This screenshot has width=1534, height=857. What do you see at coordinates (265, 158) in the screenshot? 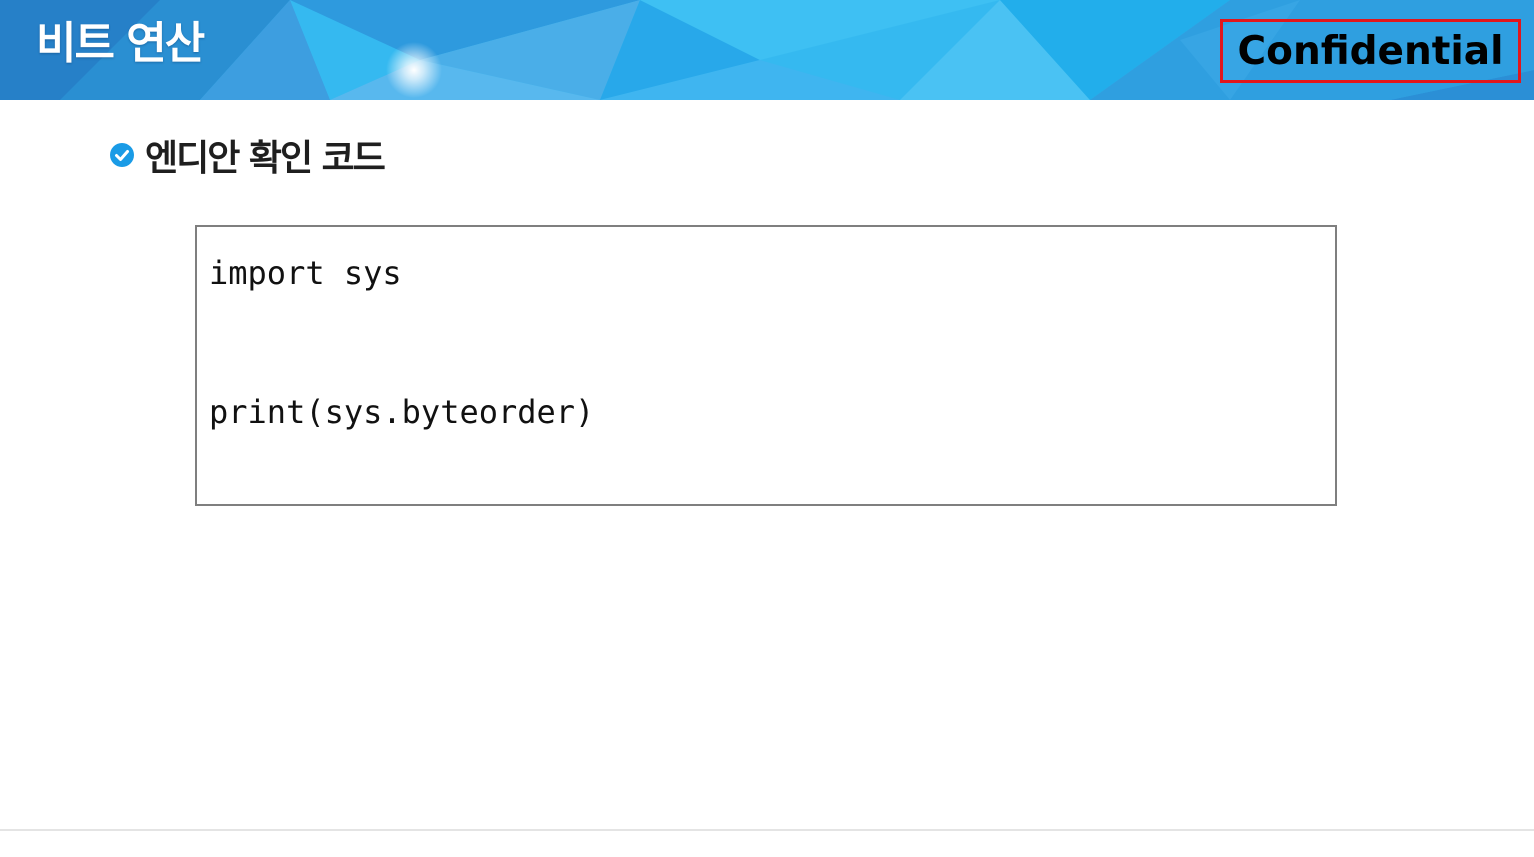
I see `section-heading-text: 엔디안 확인 코드` at bounding box center [265, 158].